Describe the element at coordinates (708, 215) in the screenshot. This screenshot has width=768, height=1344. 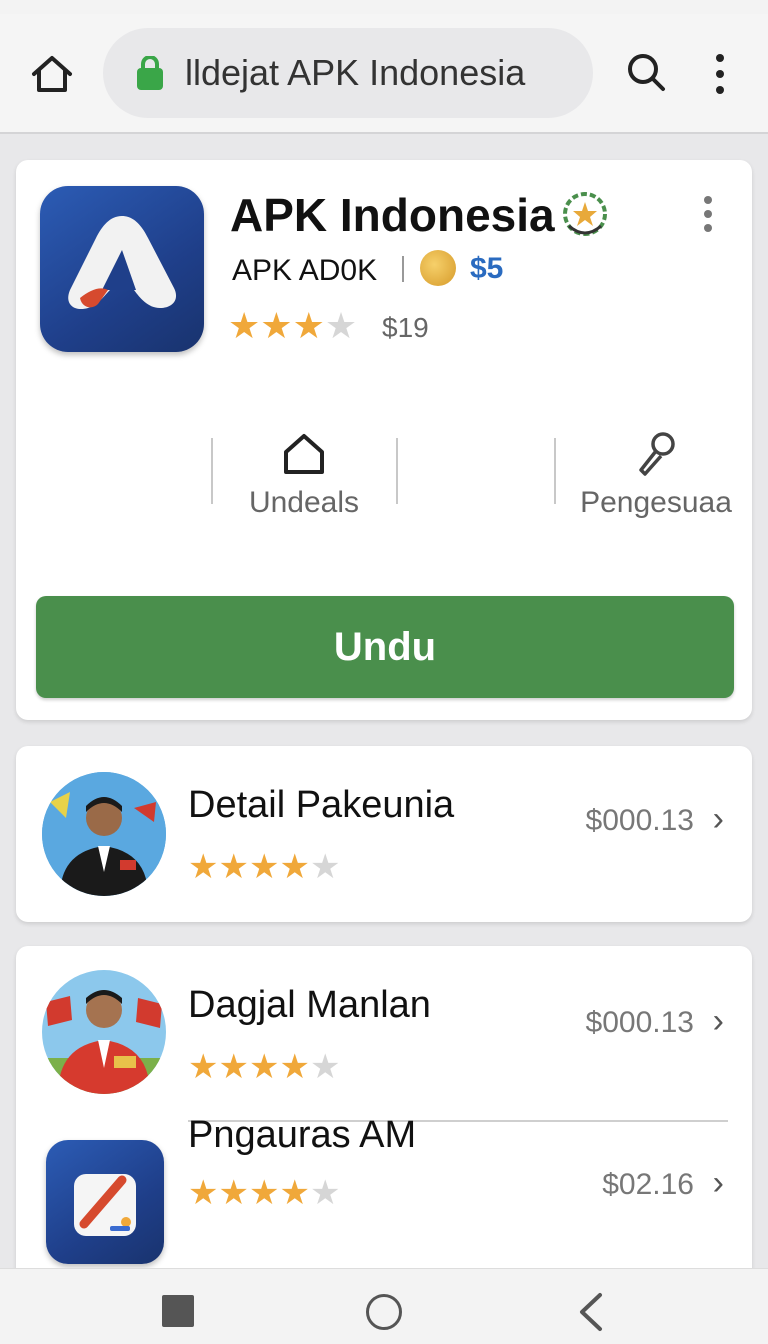
I see `app-more-icon` at that location.